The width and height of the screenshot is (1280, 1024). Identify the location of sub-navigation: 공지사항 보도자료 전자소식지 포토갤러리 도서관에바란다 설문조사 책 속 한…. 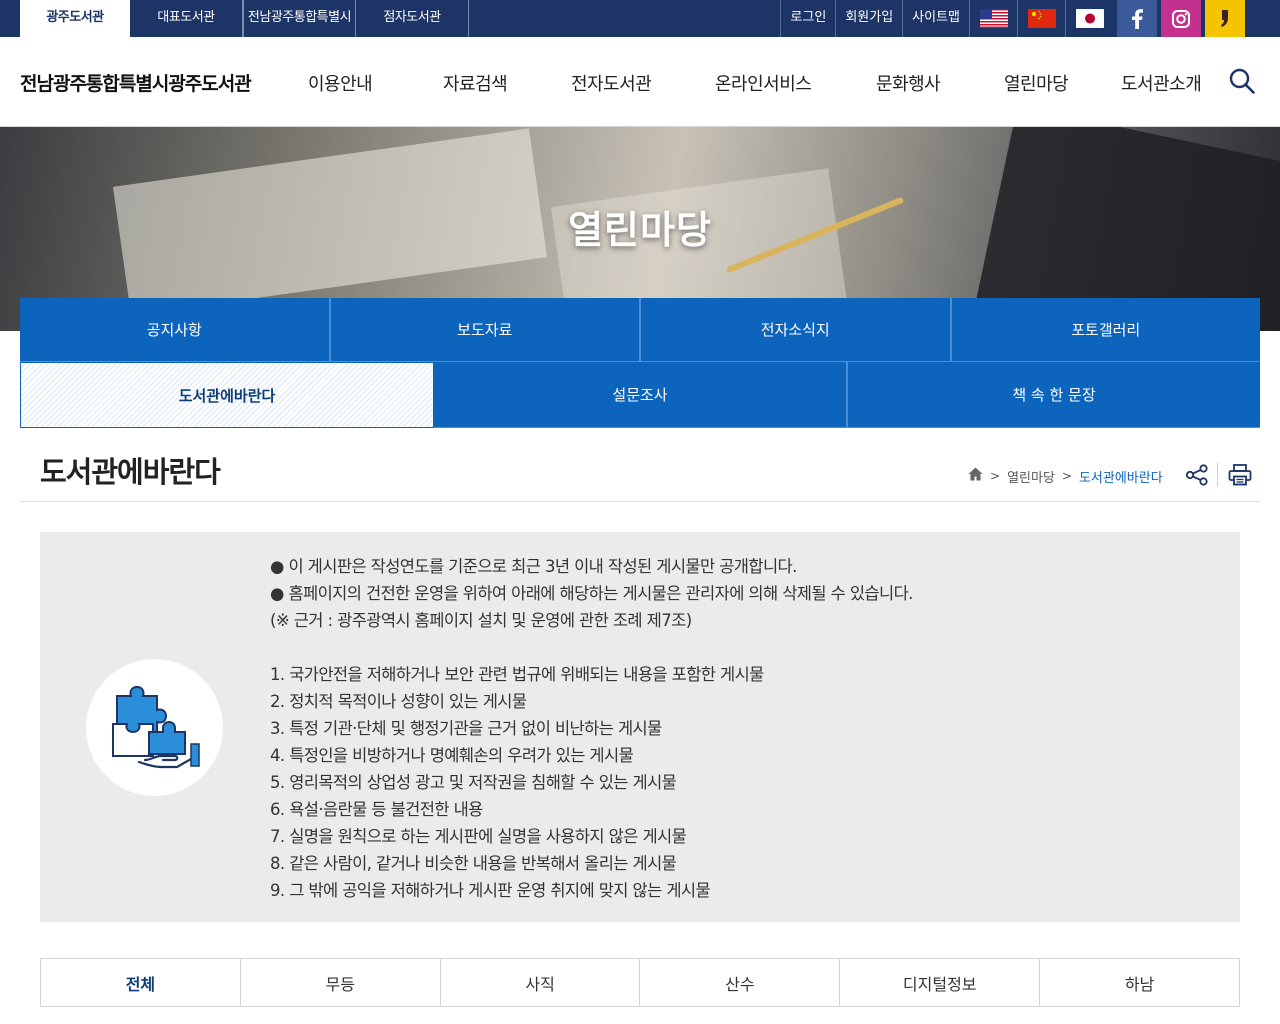
(640, 363).